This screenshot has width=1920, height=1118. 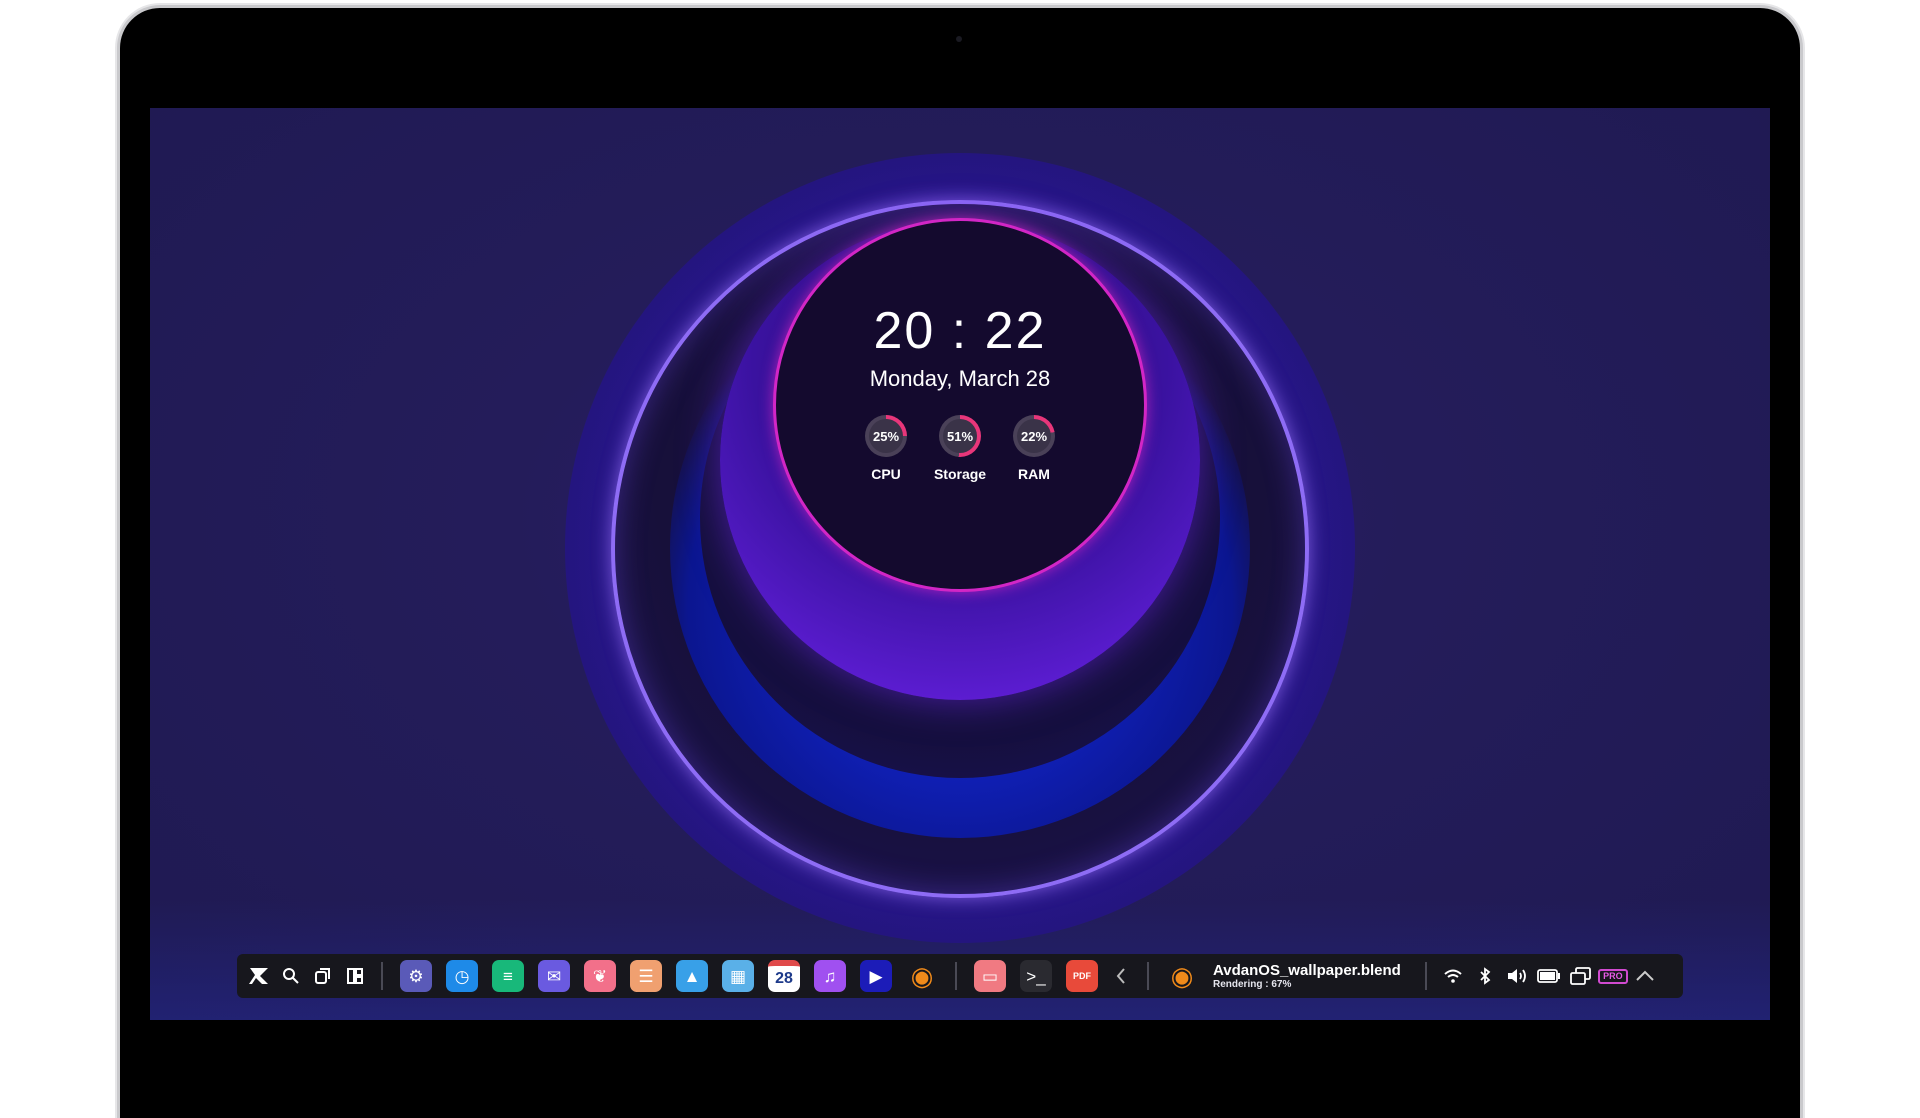 What do you see at coordinates (1453, 976) in the screenshot?
I see `wifi-icon` at bounding box center [1453, 976].